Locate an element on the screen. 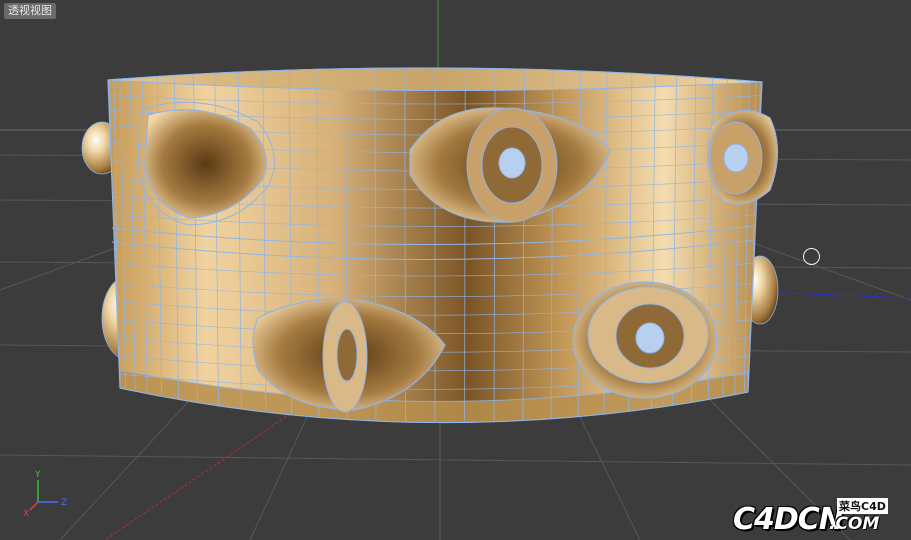 This screenshot has height=540, width=911. axis-gizmo-icon: Y Z X is located at coordinates (52, 493).